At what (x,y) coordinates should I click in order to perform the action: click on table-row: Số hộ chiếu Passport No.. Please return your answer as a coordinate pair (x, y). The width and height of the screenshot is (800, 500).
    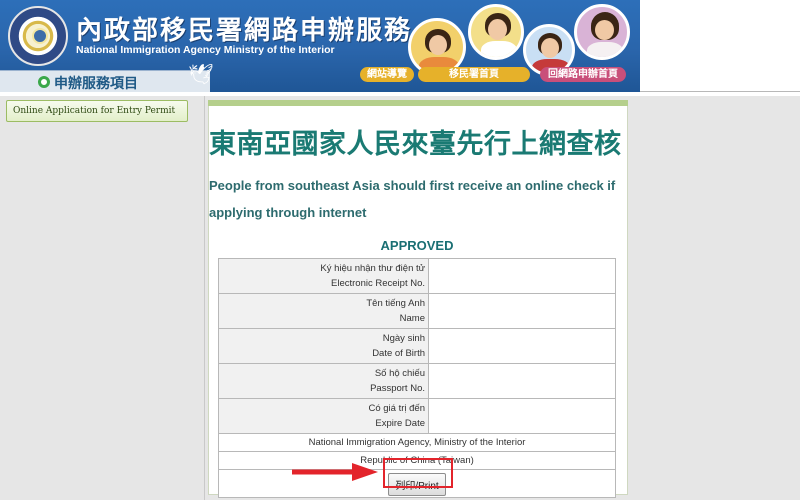
    Looking at the image, I should click on (417, 381).